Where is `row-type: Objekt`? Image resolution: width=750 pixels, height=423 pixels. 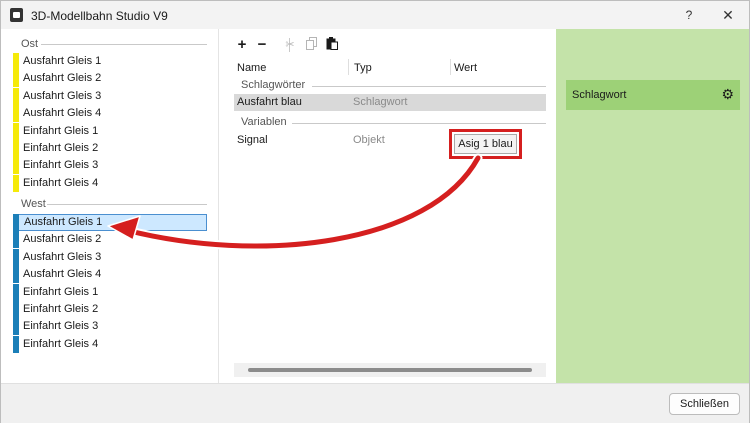 row-type: Objekt is located at coordinates (369, 140).